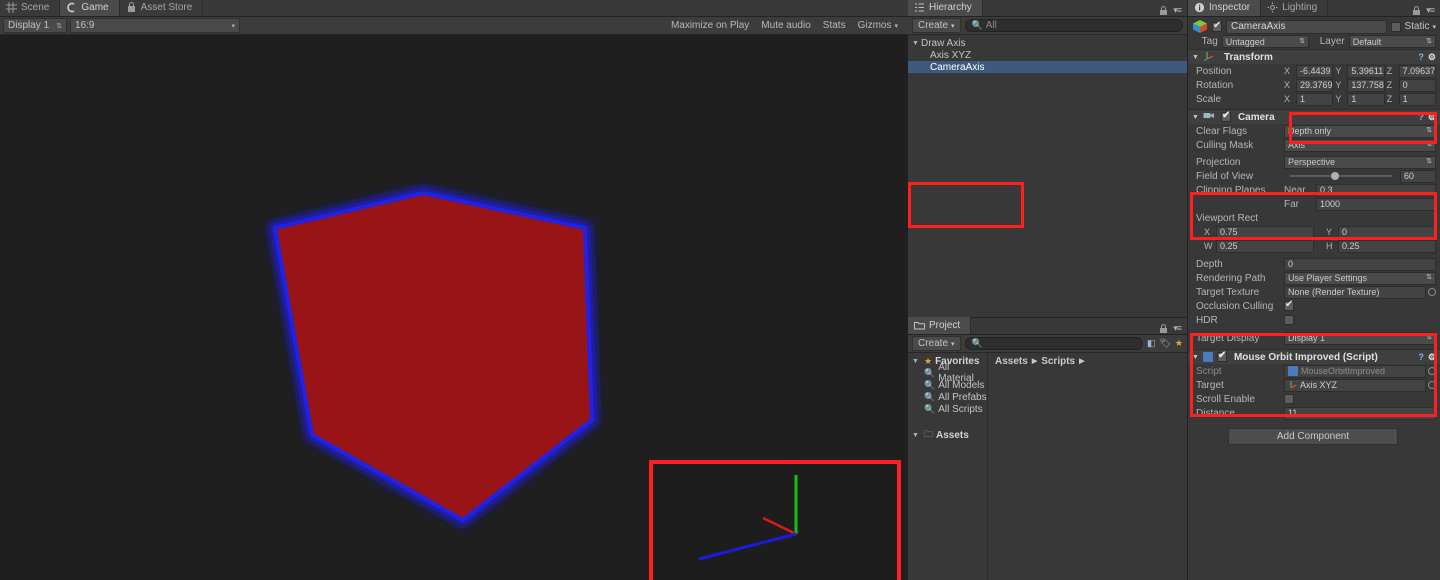  Describe the element at coordinates (1225, 116) in the screenshot. I see `camera-enabled-checkbox` at that location.